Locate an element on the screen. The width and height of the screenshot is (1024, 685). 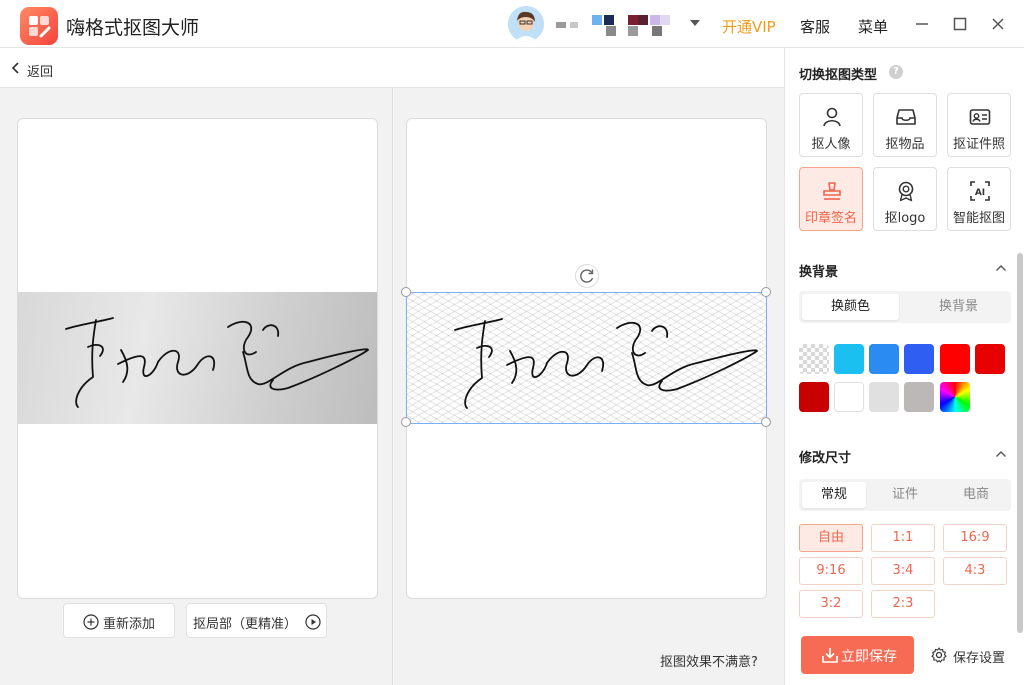
type-smart-cutout-button: AI 智能抠图 is located at coordinates (979, 199).